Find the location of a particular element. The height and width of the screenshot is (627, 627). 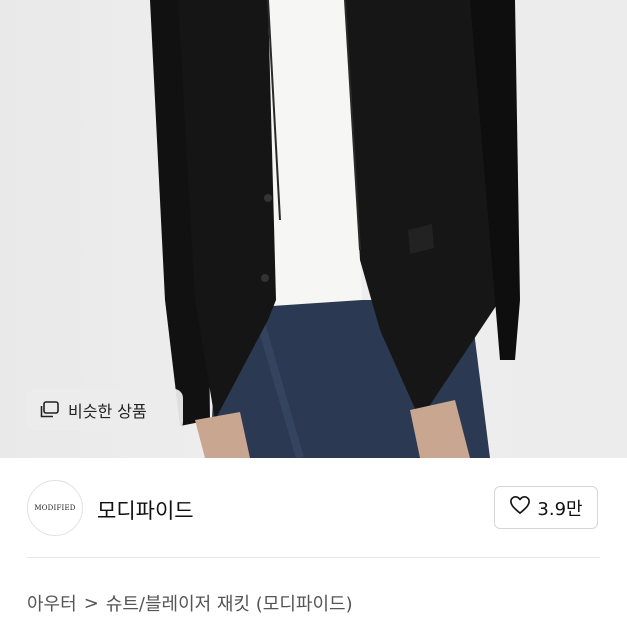

shop-logo-text: MODIFIED is located at coordinates (55, 508).